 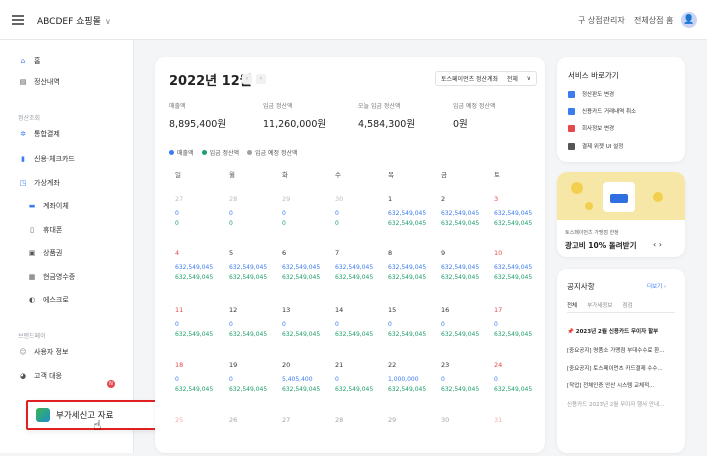 What do you see at coordinates (247, 79) in the screenshot?
I see `prev-month-button: ‹` at bounding box center [247, 79].